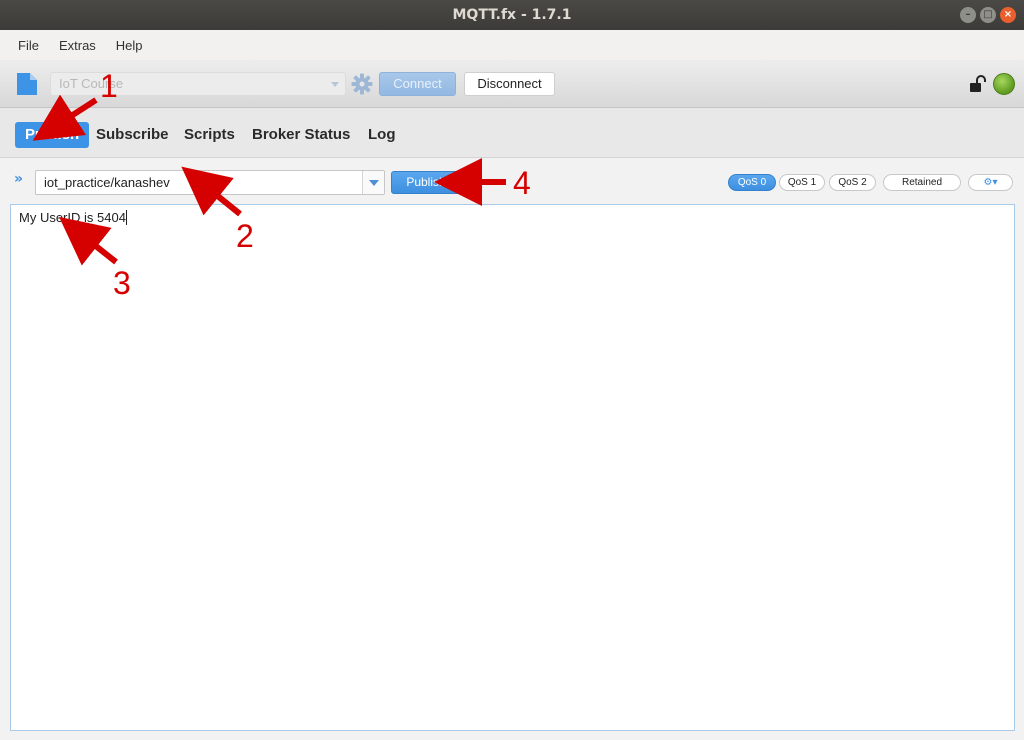 This screenshot has width=1024, height=740. What do you see at coordinates (72, 217) in the screenshot?
I see `message-payload-text: My UserID is 5404` at bounding box center [72, 217].